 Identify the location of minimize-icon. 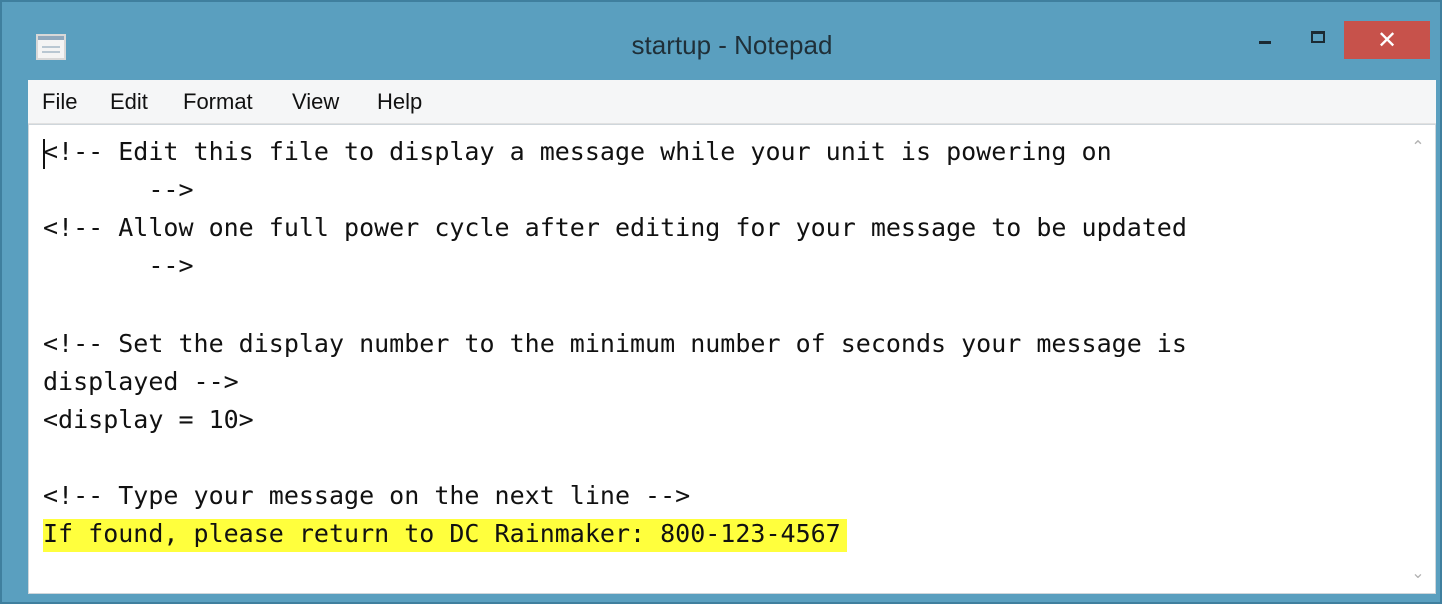
(1265, 42).